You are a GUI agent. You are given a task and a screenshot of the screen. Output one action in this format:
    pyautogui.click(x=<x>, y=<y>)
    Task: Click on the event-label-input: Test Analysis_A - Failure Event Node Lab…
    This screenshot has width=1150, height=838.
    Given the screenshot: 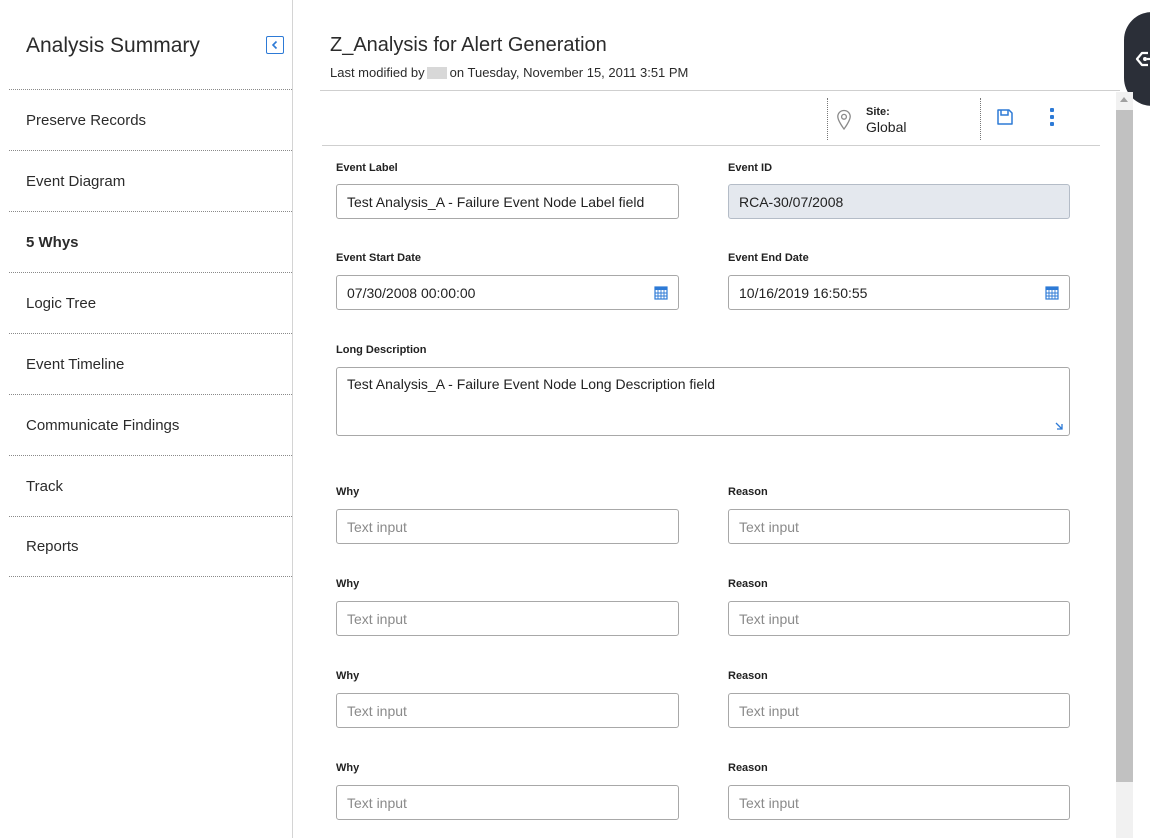 What is the action you would take?
    pyautogui.click(x=507, y=201)
    